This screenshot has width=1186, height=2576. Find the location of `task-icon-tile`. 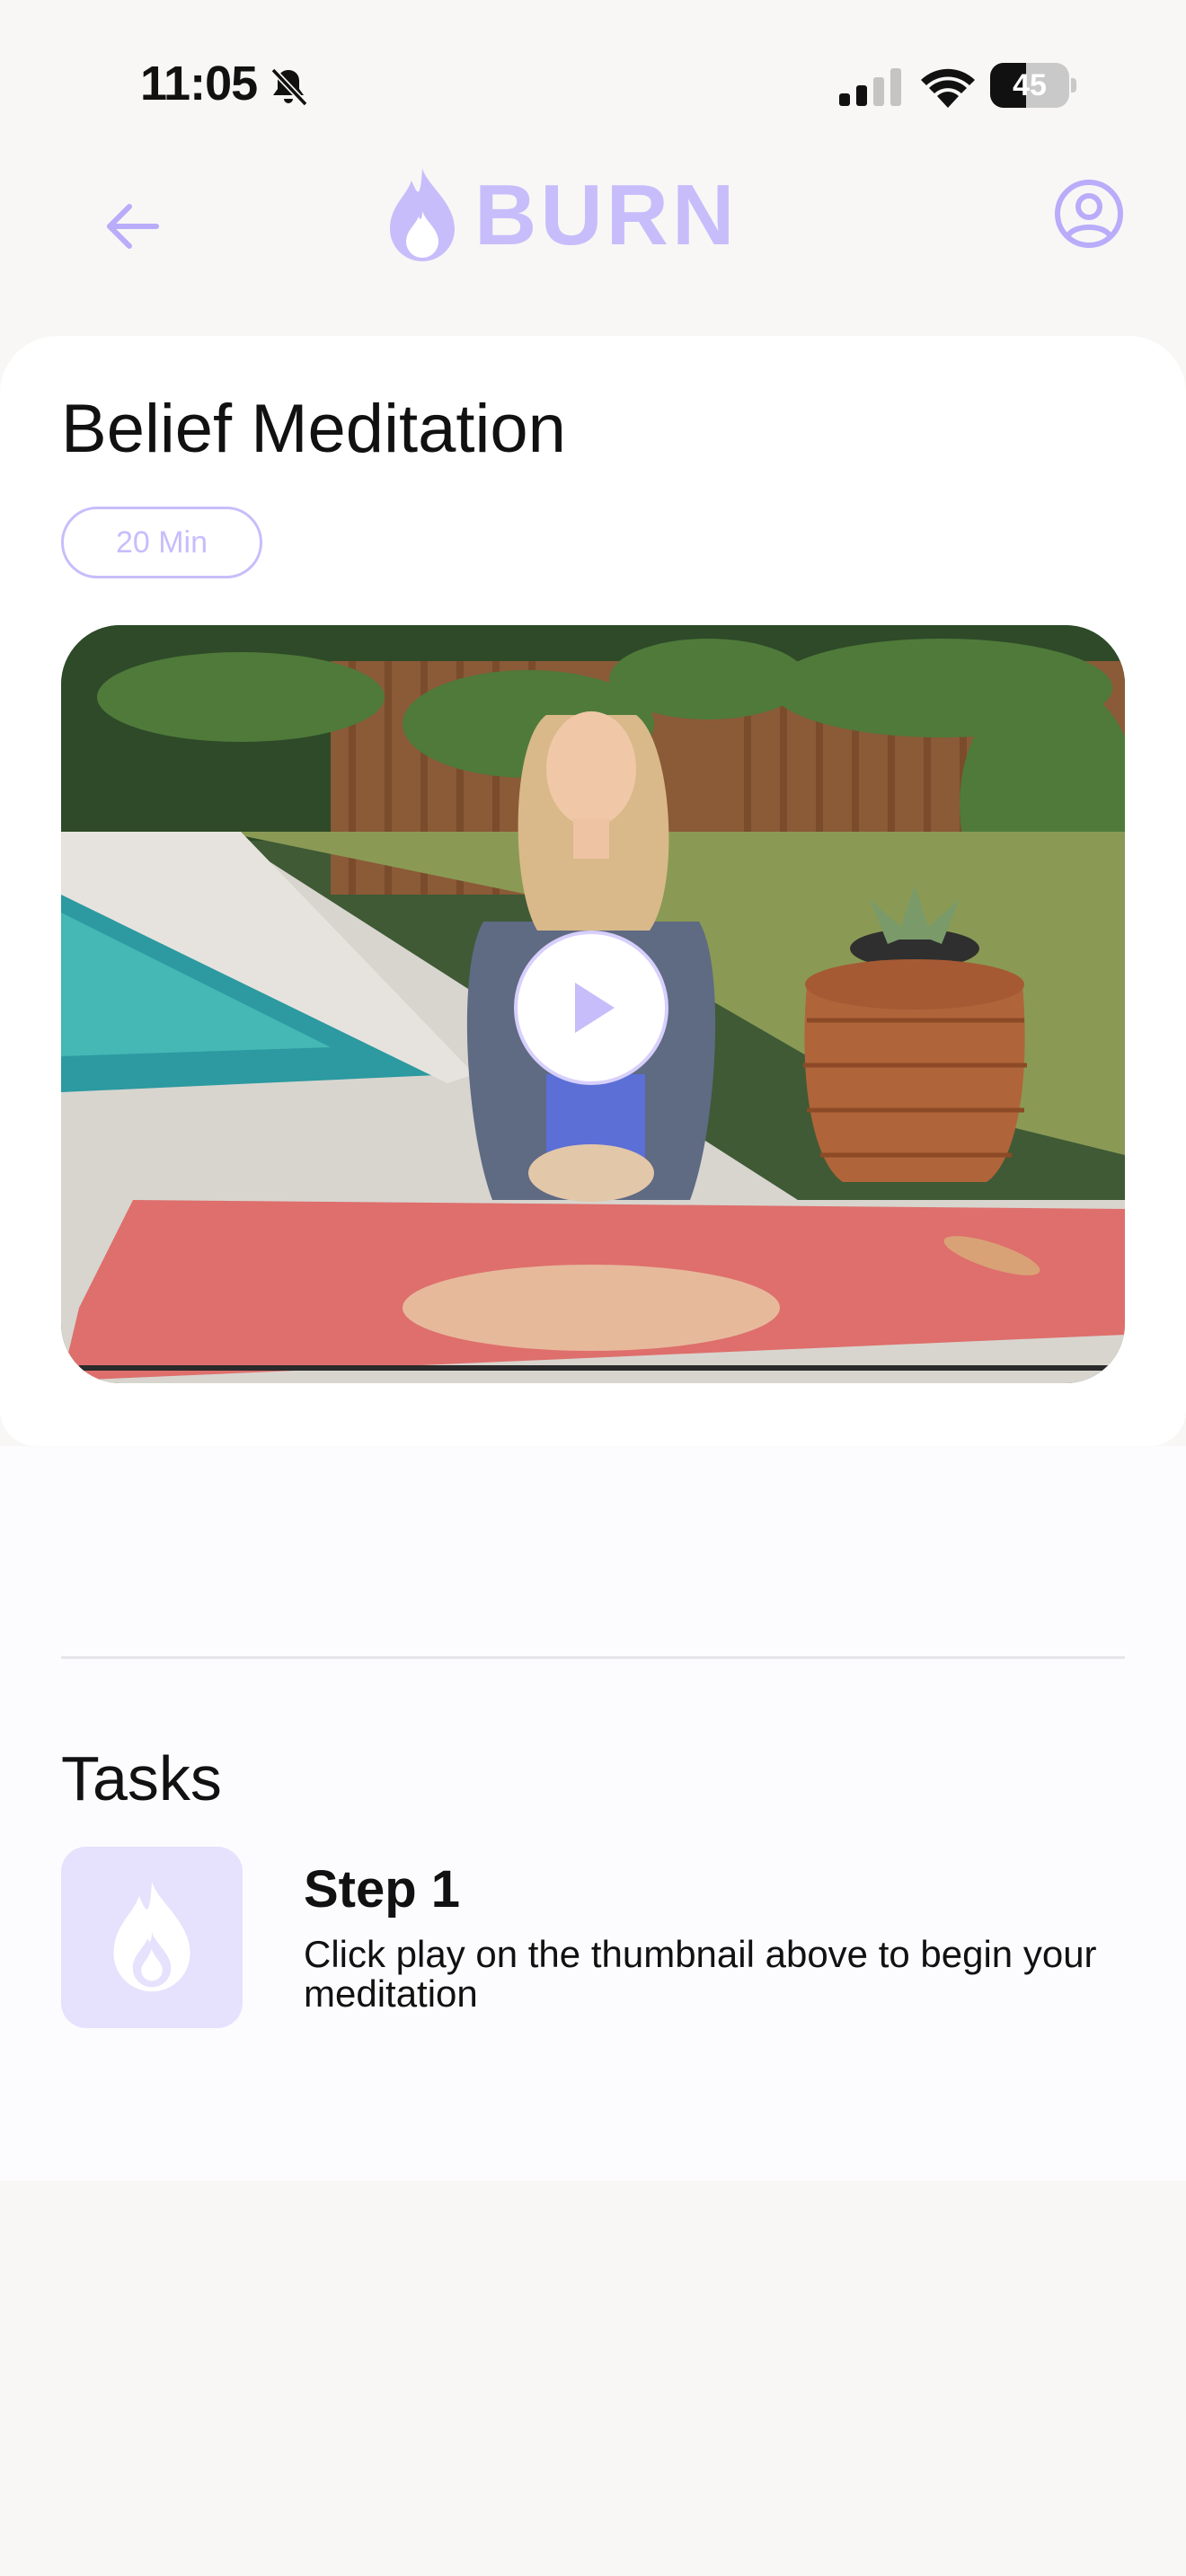

task-icon-tile is located at coordinates (152, 1937).